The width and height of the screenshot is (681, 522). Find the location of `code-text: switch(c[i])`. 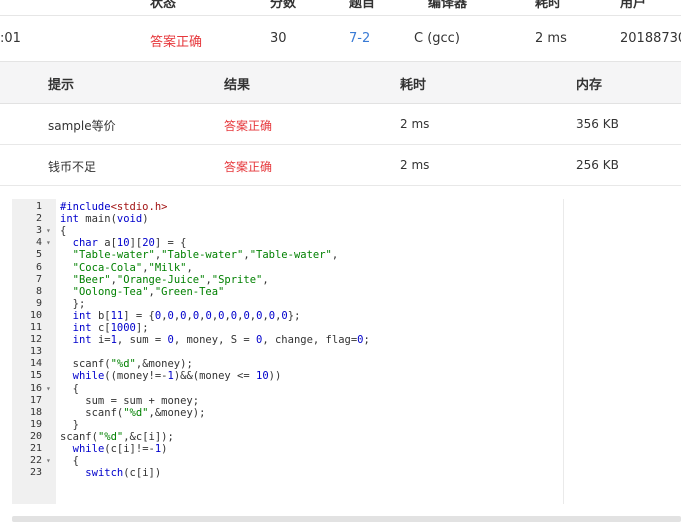

code-text: switch(c[i]) is located at coordinates (123, 473).